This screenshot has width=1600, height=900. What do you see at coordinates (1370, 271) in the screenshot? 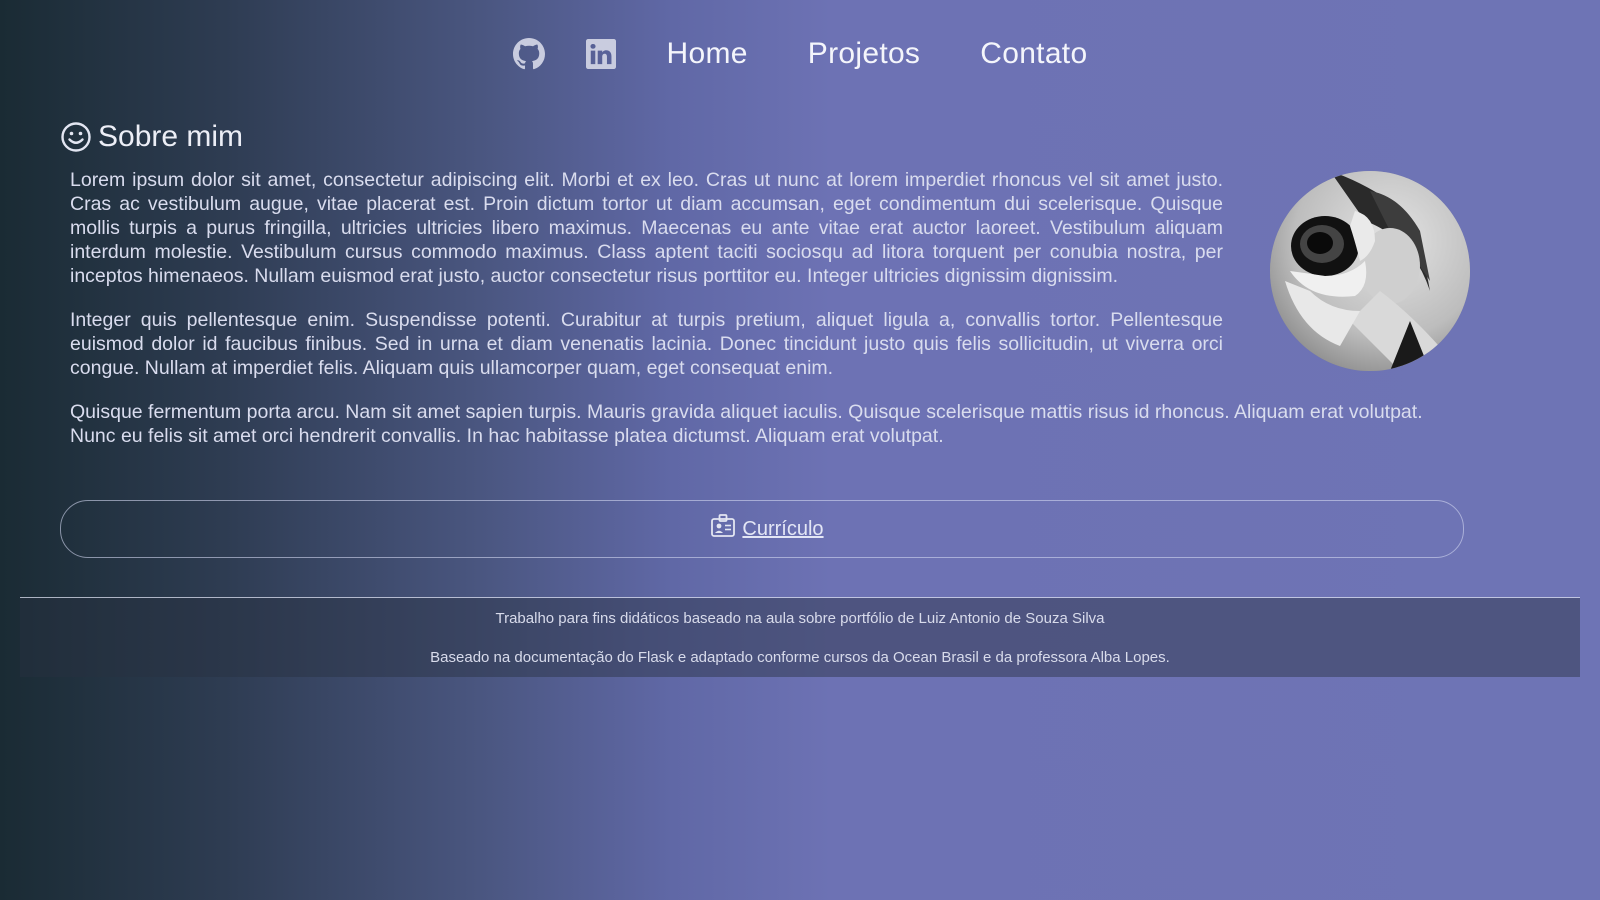
I see `profile-photo` at bounding box center [1370, 271].